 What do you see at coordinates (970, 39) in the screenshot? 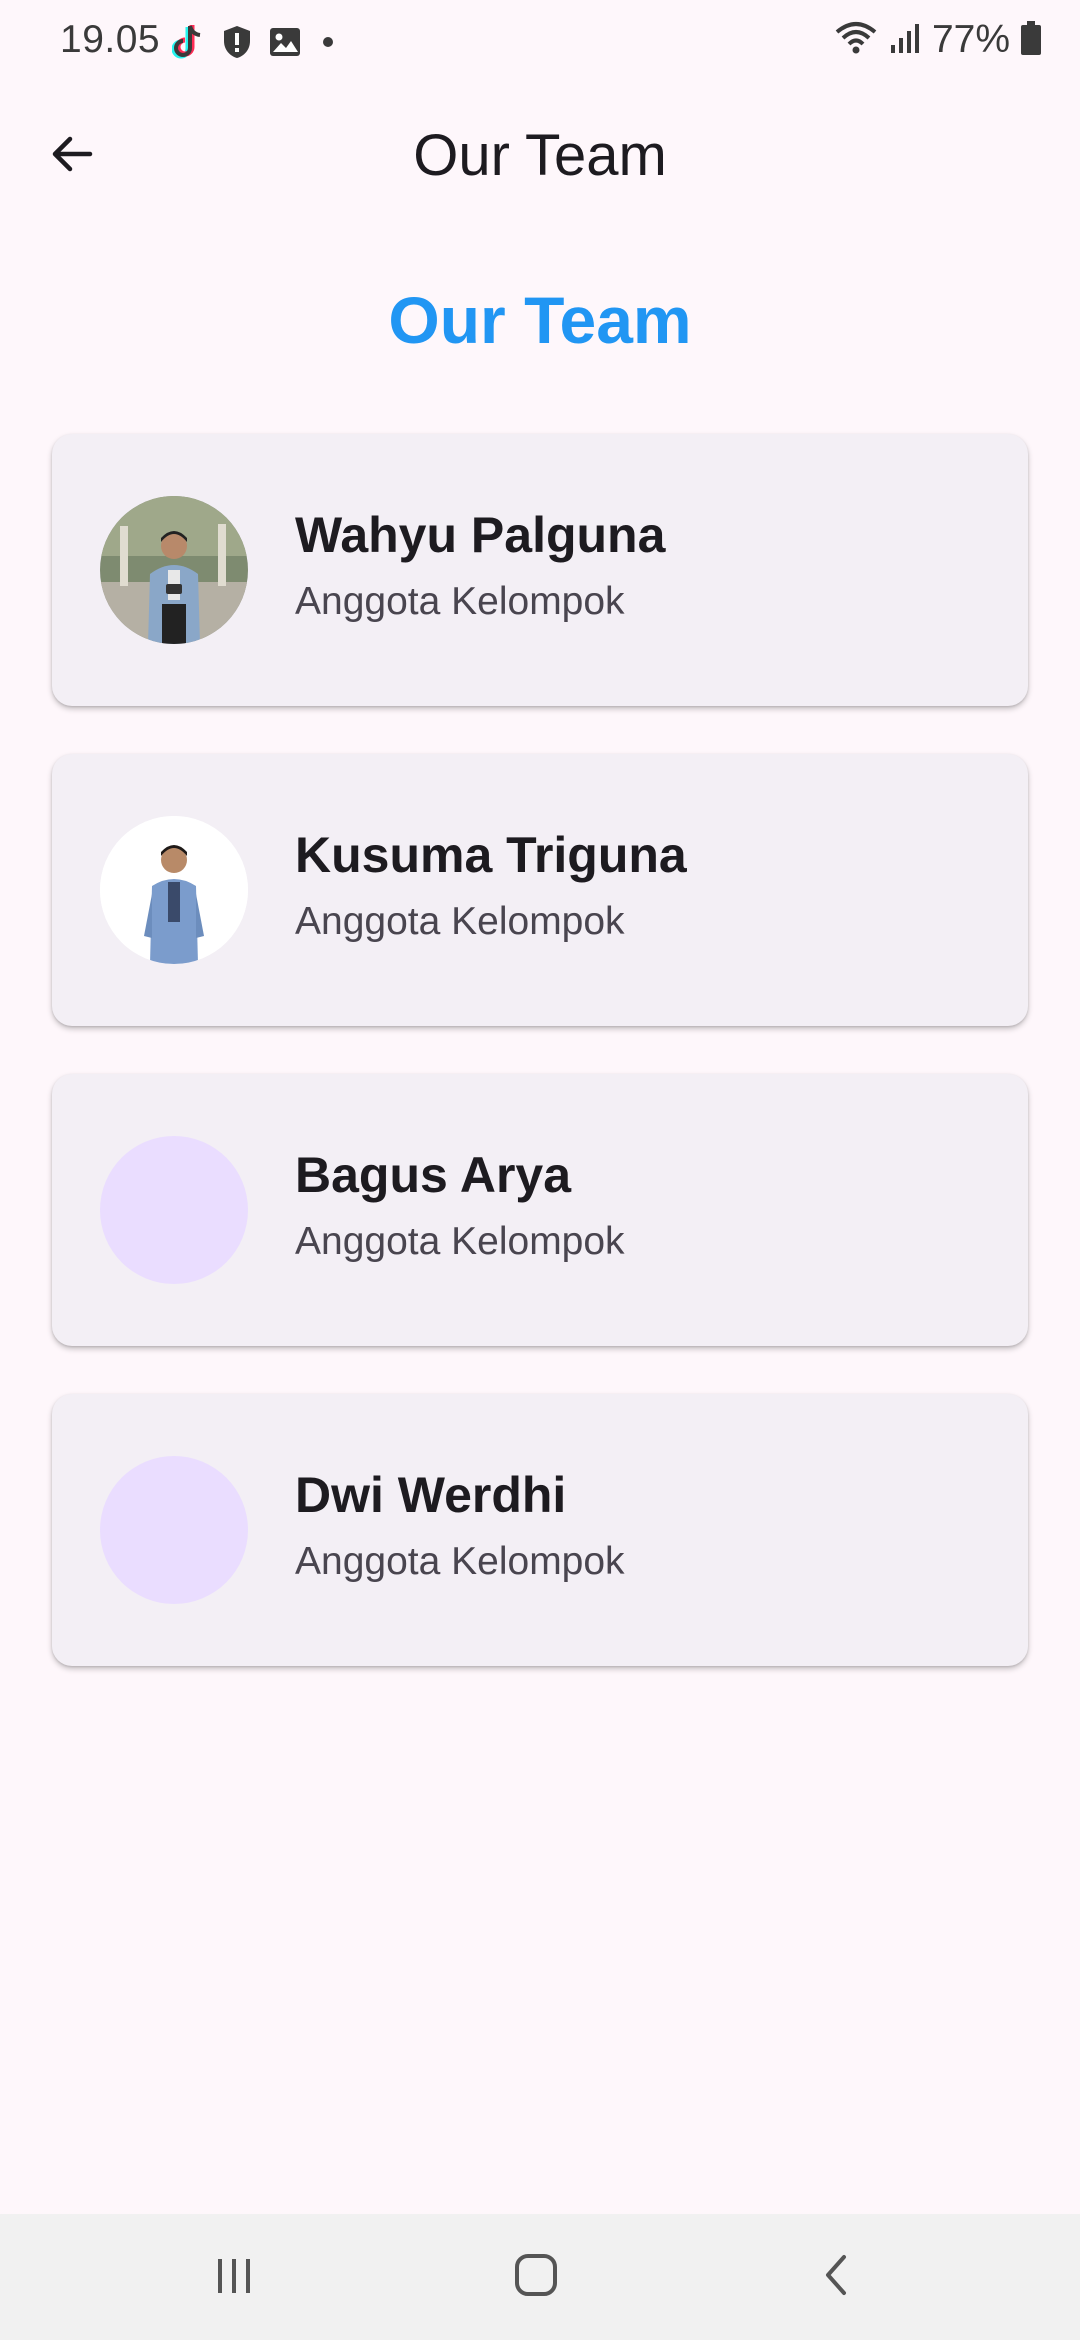
I see `battery-percent: 77%` at bounding box center [970, 39].